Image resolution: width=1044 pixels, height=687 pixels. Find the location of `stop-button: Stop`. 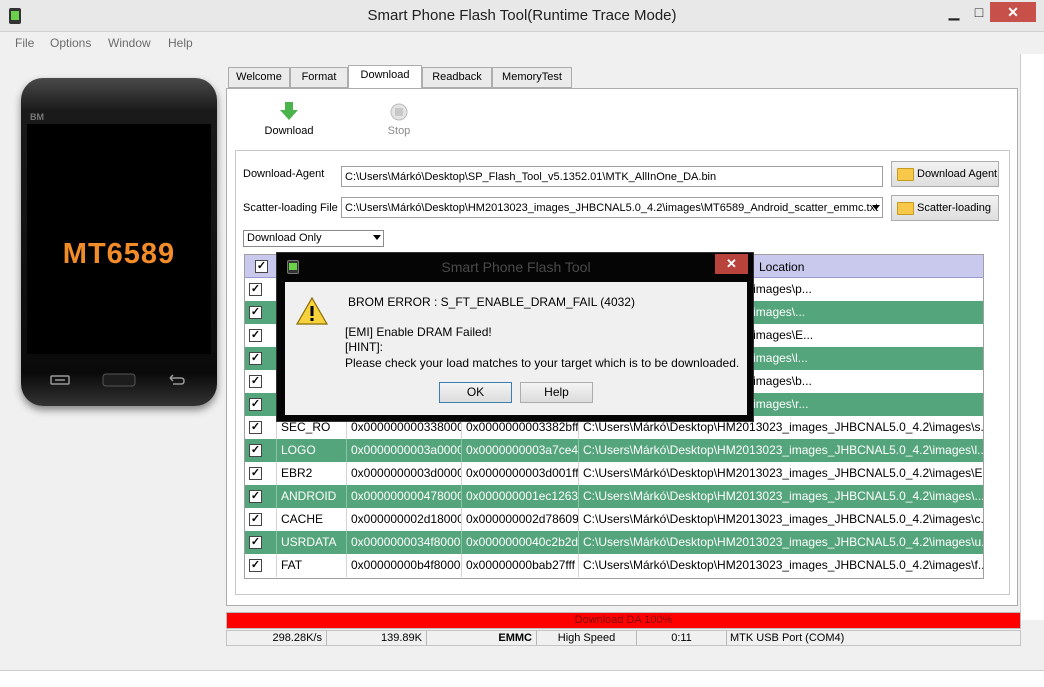

stop-button: Stop is located at coordinates (399, 119).